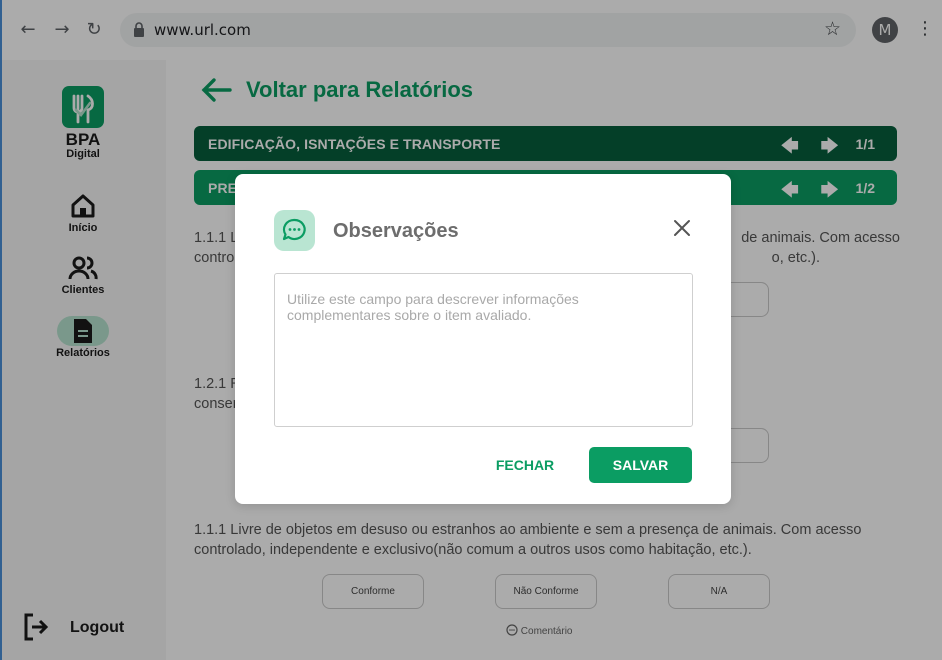  Describe the element at coordinates (483, 350) in the screenshot. I see `observacoes-textarea` at that location.